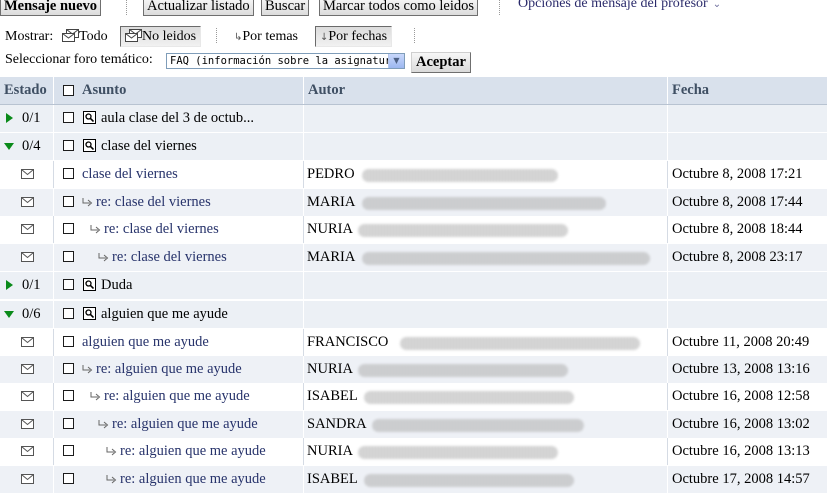  What do you see at coordinates (737, 202) in the screenshot?
I see `message-date: Octubre 8, 2008 17:44` at bounding box center [737, 202].